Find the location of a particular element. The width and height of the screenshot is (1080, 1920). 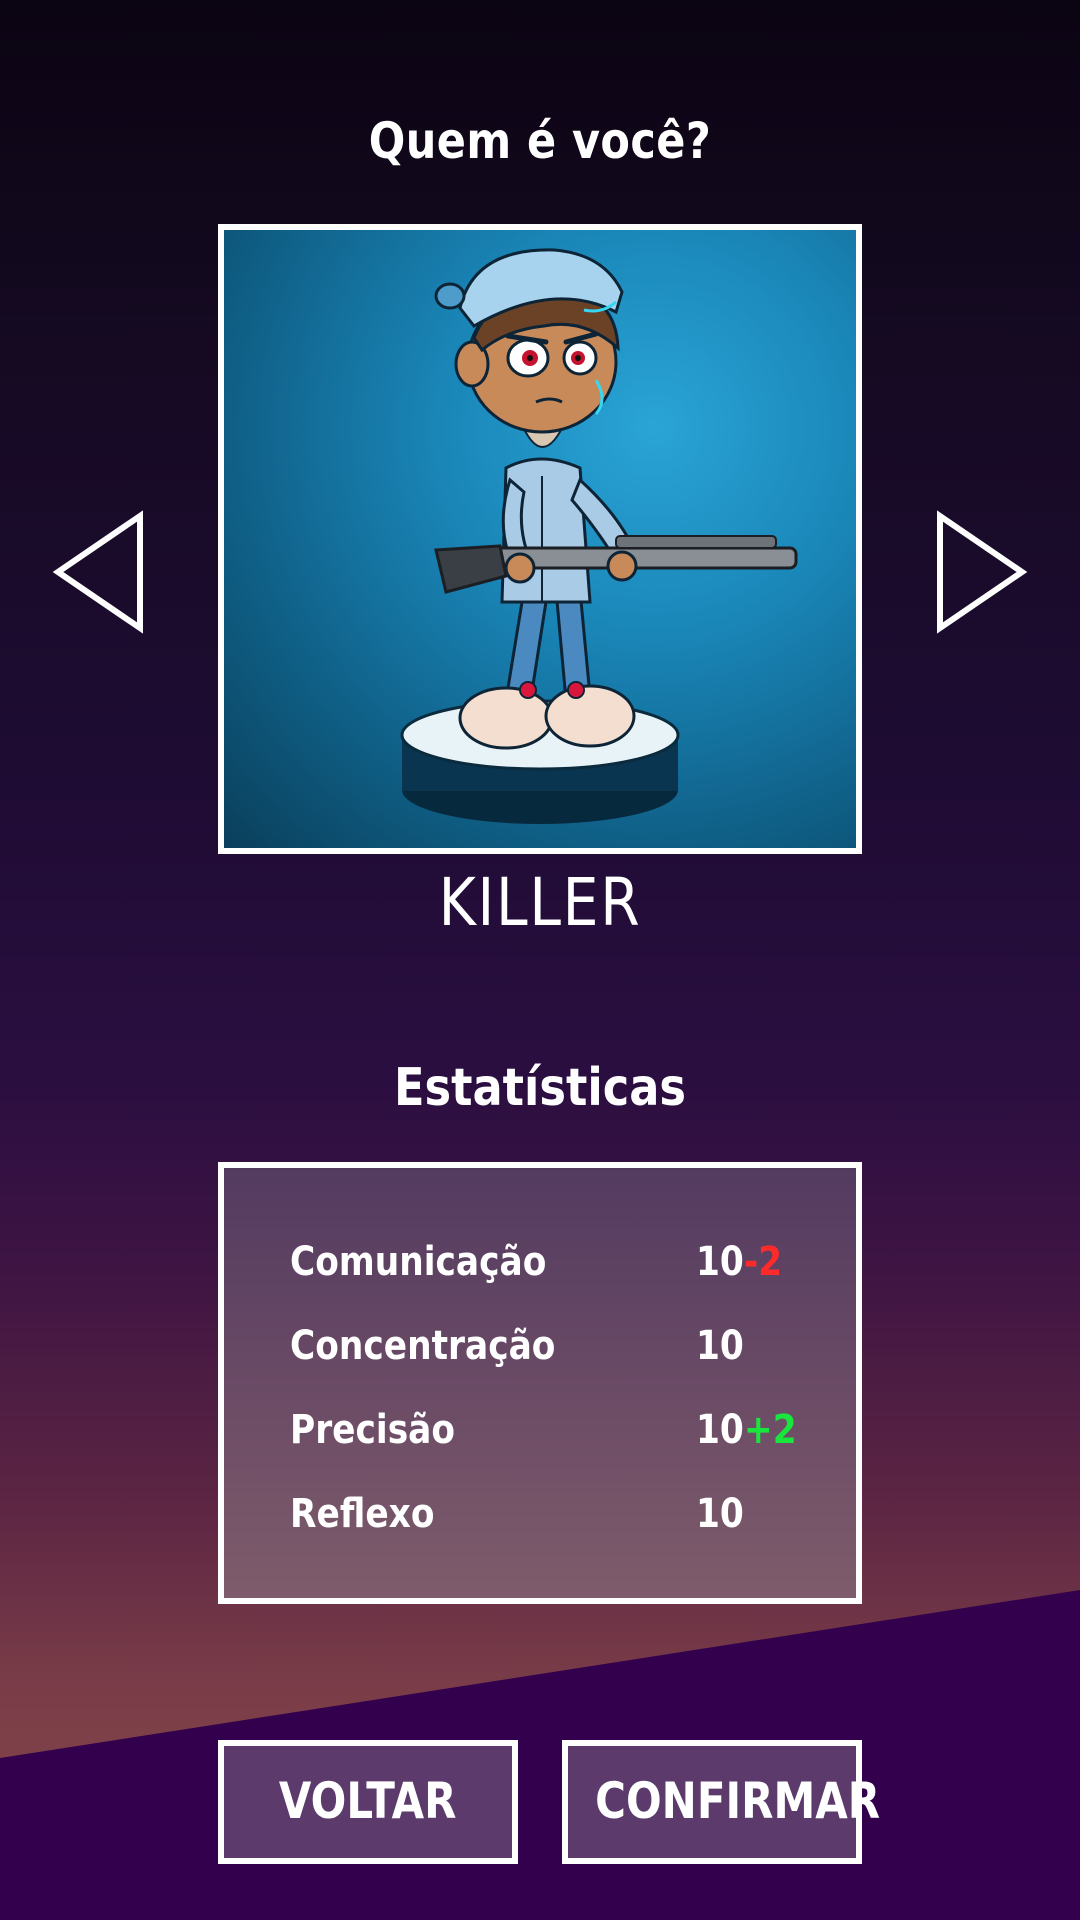

stat-label: Concentração is located at coordinates (423, 1346).